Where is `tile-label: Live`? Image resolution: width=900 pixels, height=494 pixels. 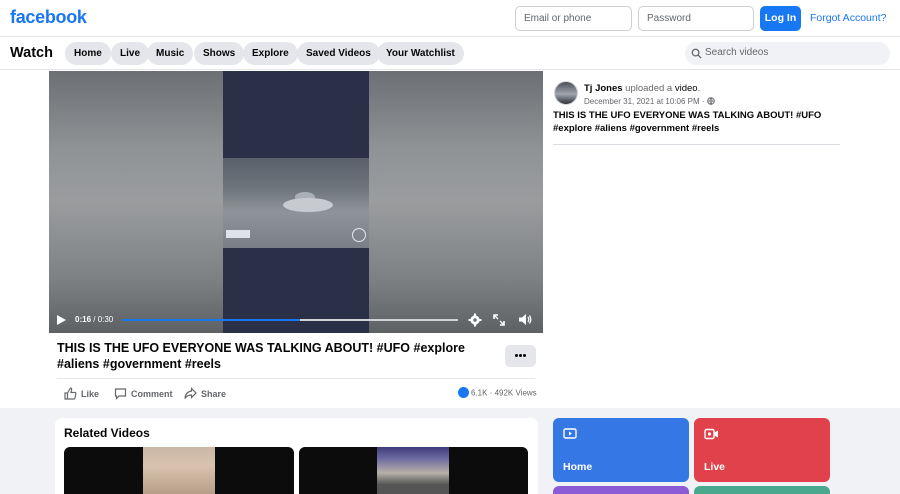 tile-label: Live is located at coordinates (715, 467).